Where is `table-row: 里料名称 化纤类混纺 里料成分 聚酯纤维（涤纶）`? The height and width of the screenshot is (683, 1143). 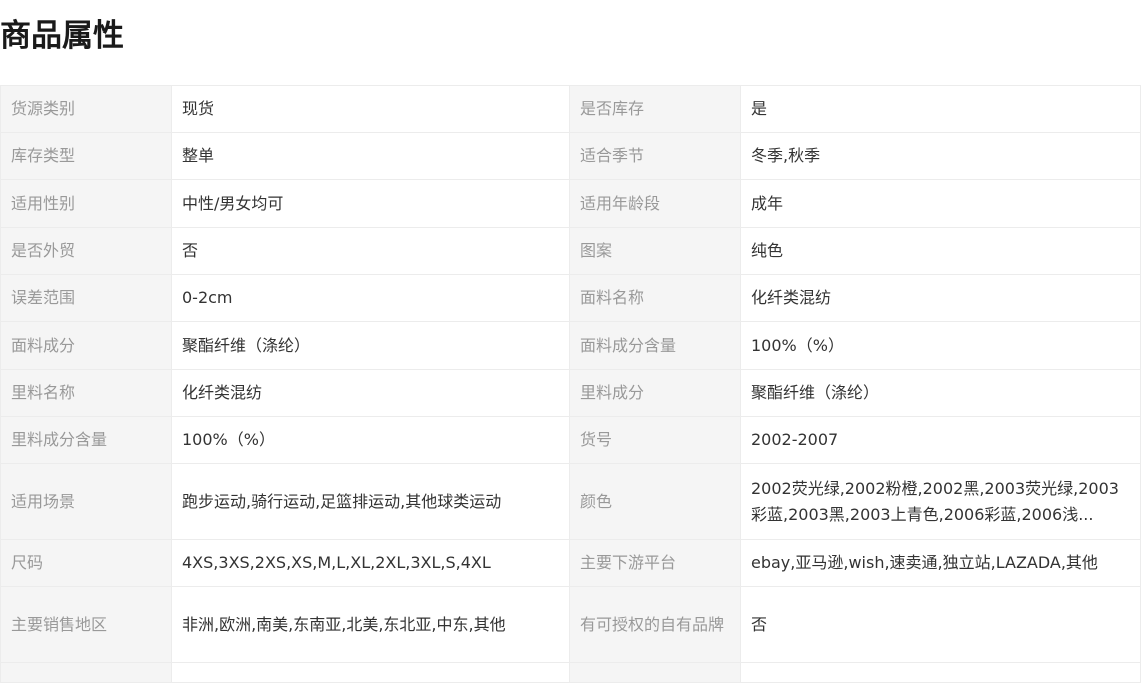 table-row: 里料名称 化纤类混纺 里料成分 聚酯纤维（涤纶） is located at coordinates (570, 393).